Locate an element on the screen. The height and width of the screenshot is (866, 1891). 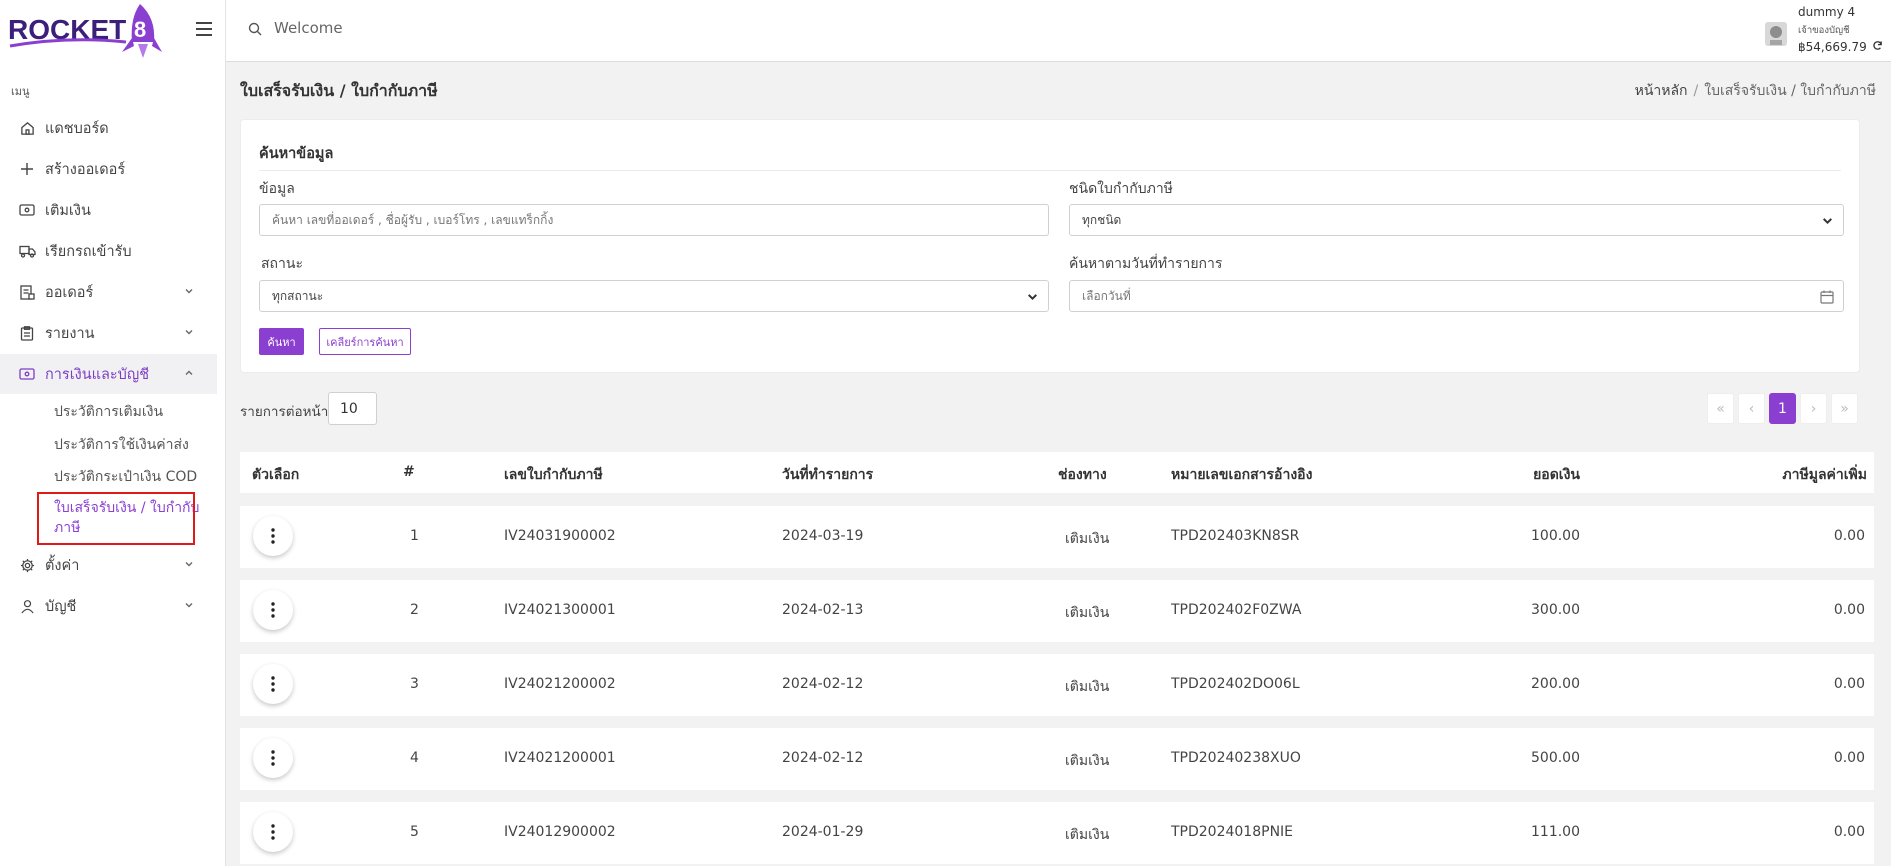
cell-invoice-no: IV24031900002 is located at coordinates (560, 536).